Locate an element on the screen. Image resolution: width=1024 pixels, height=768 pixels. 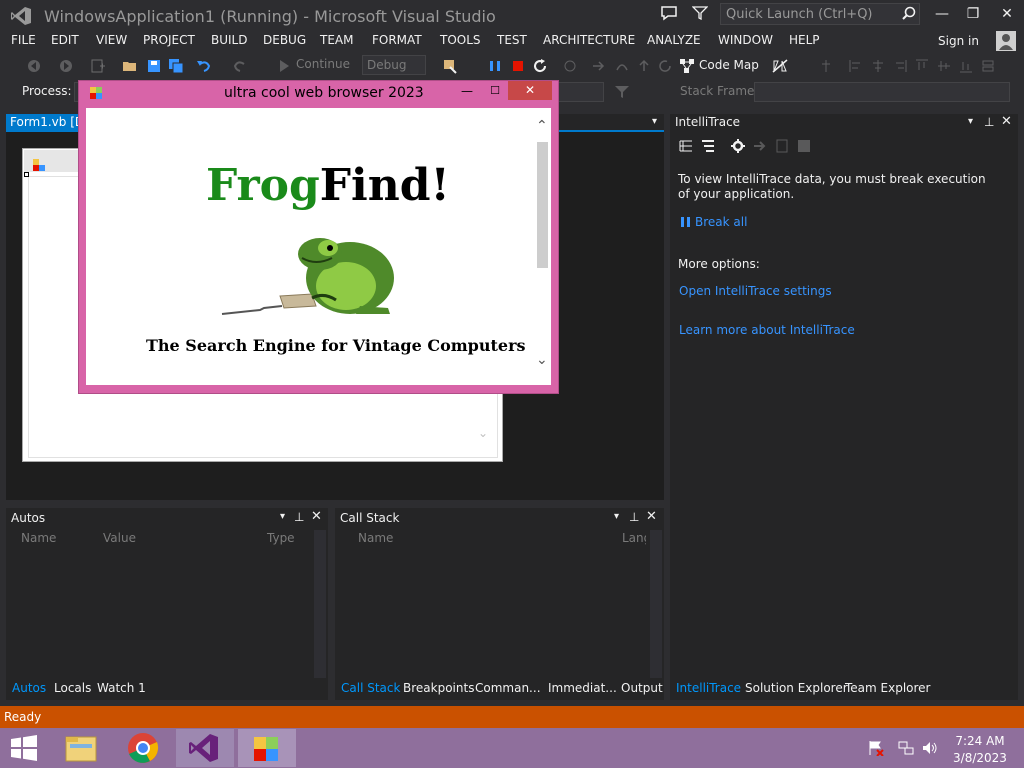
clock-date: 3/8/2023 is located at coordinates (980, 758).